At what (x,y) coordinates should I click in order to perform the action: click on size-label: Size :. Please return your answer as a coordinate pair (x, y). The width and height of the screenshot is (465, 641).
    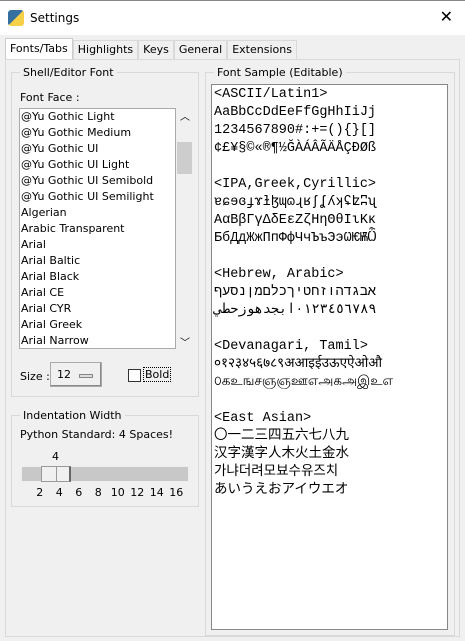
    Looking at the image, I should click on (35, 376).